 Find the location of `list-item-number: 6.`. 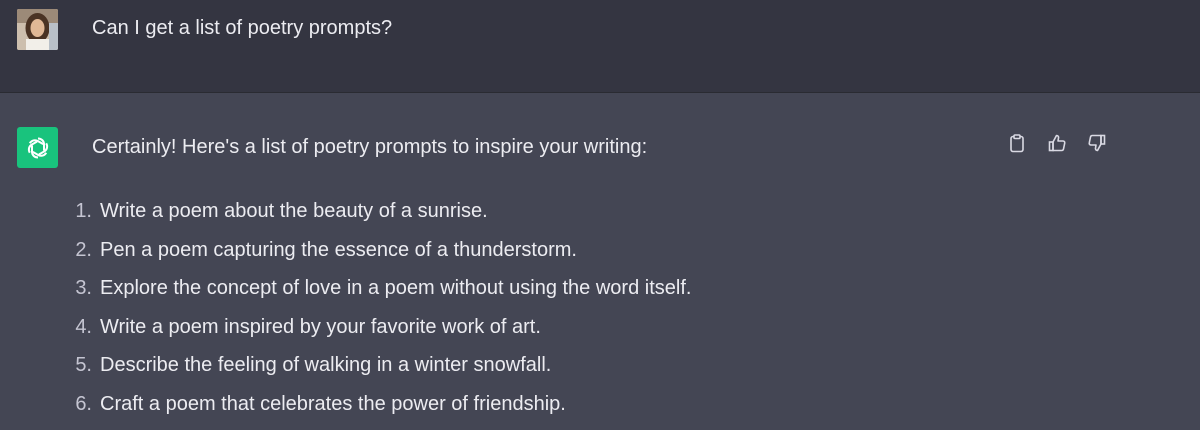

list-item-number: 6. is located at coordinates (80, 404).